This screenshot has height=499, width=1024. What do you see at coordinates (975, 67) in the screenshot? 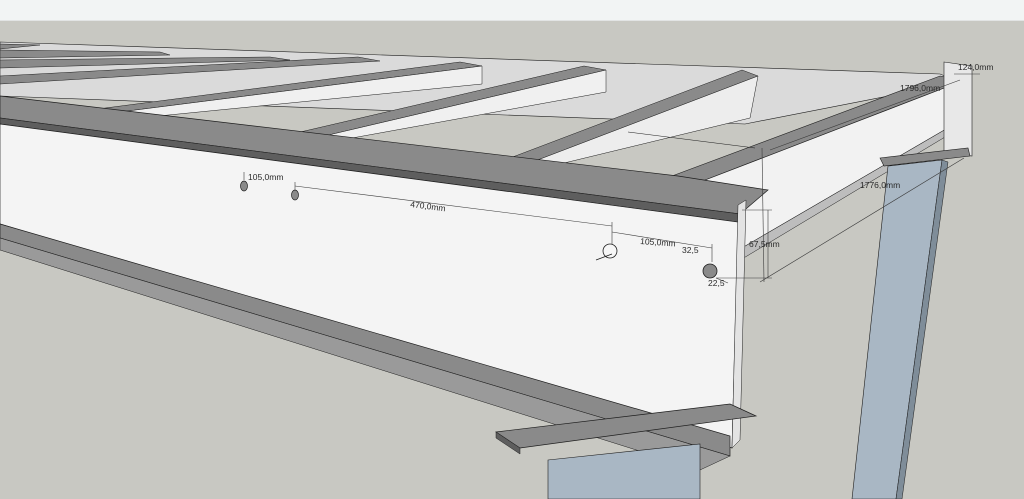
I see `dim-label-124: 124,0mm` at bounding box center [975, 67].